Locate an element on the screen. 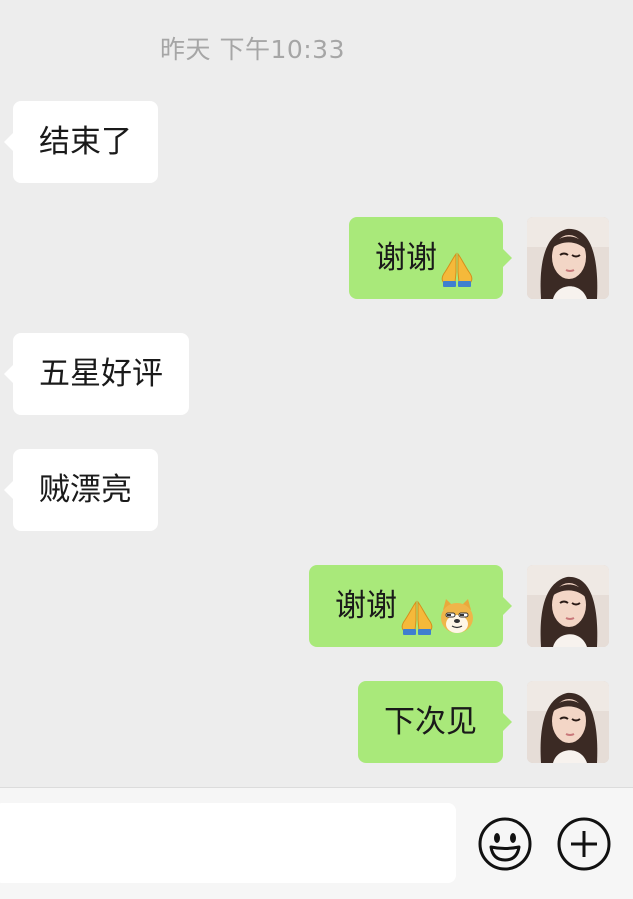 The height and width of the screenshot is (899, 633). message-text: 五星好评 is located at coordinates (101, 374).